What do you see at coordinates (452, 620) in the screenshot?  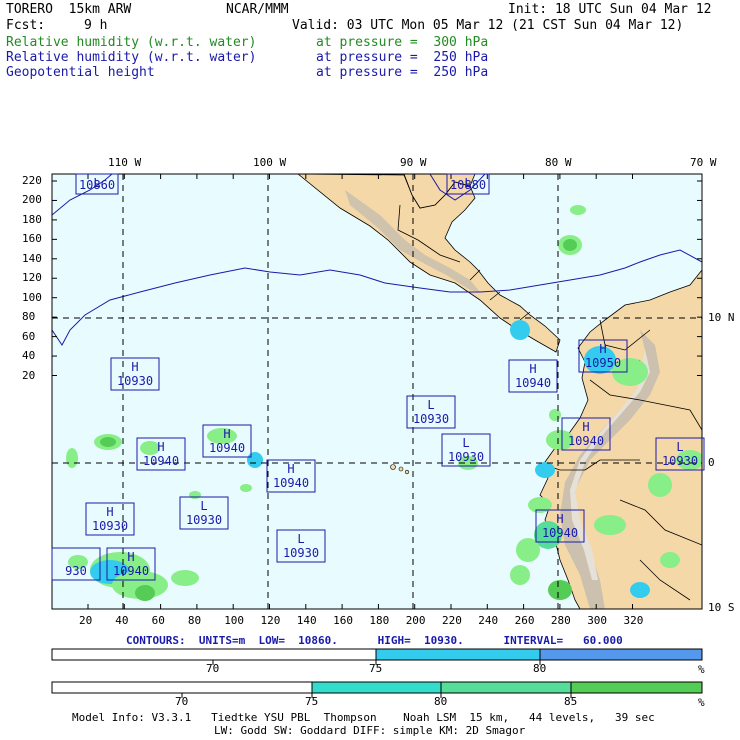 I see `x-tick-label: 220` at bounding box center [452, 620].